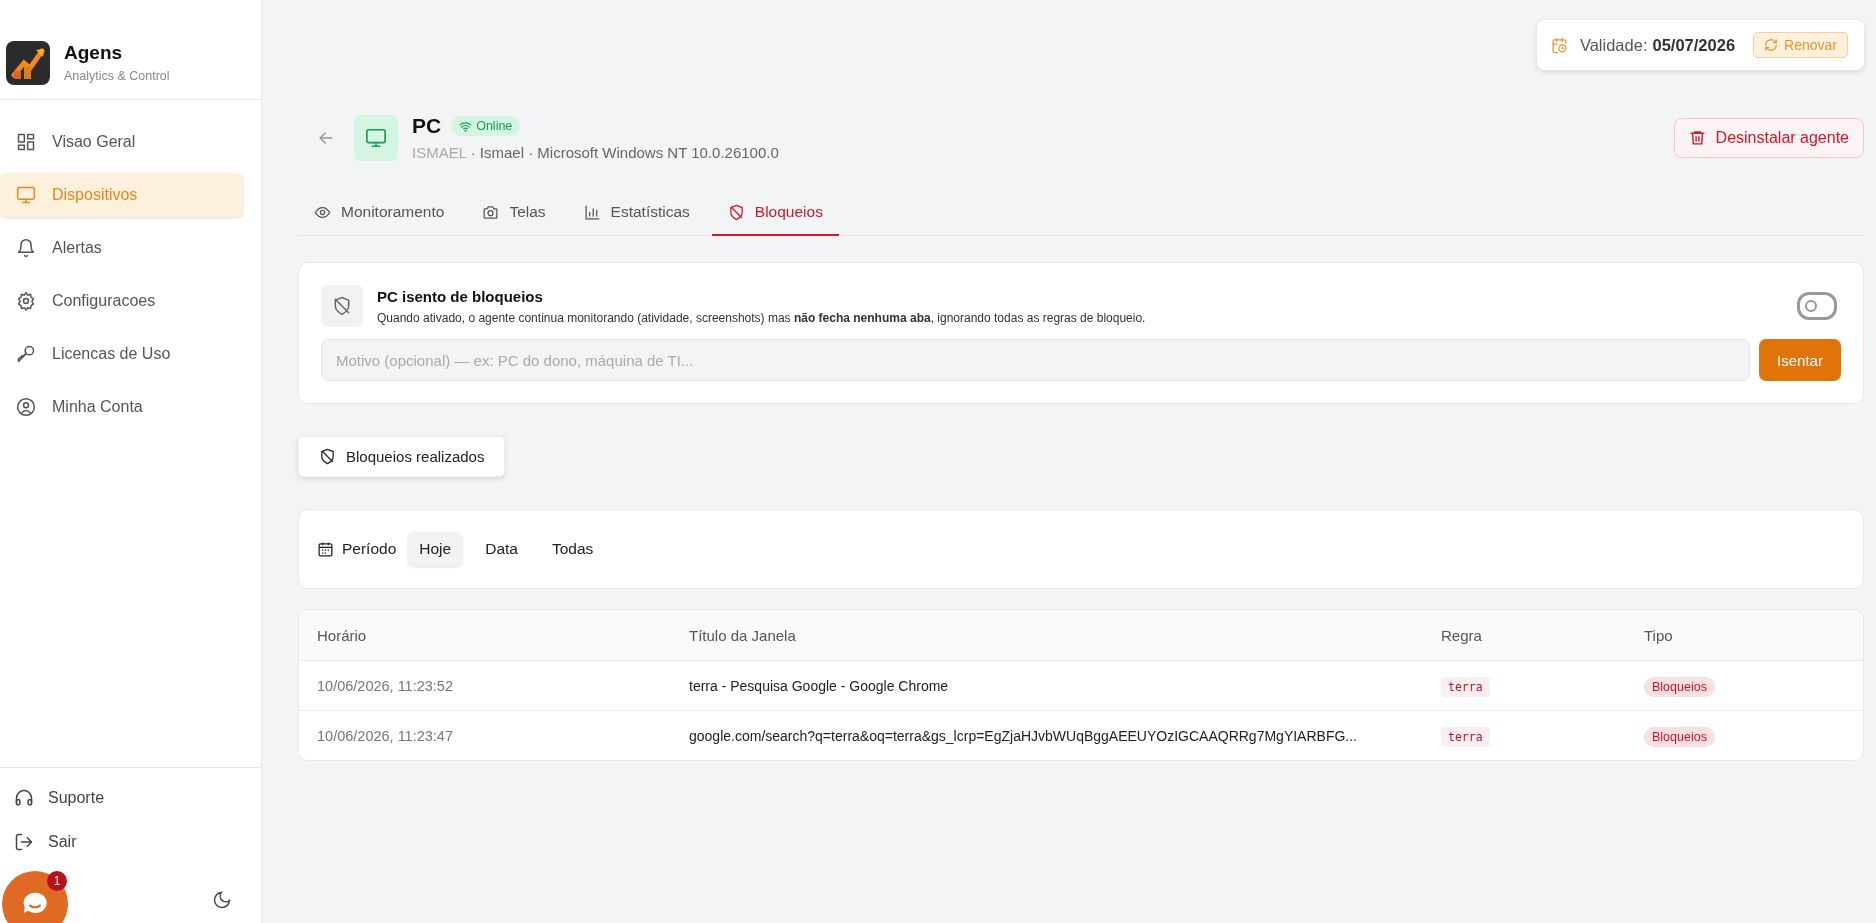 This screenshot has width=1876, height=923. What do you see at coordinates (130, 407) in the screenshot?
I see `sidebar-item: Minha Conta` at bounding box center [130, 407].